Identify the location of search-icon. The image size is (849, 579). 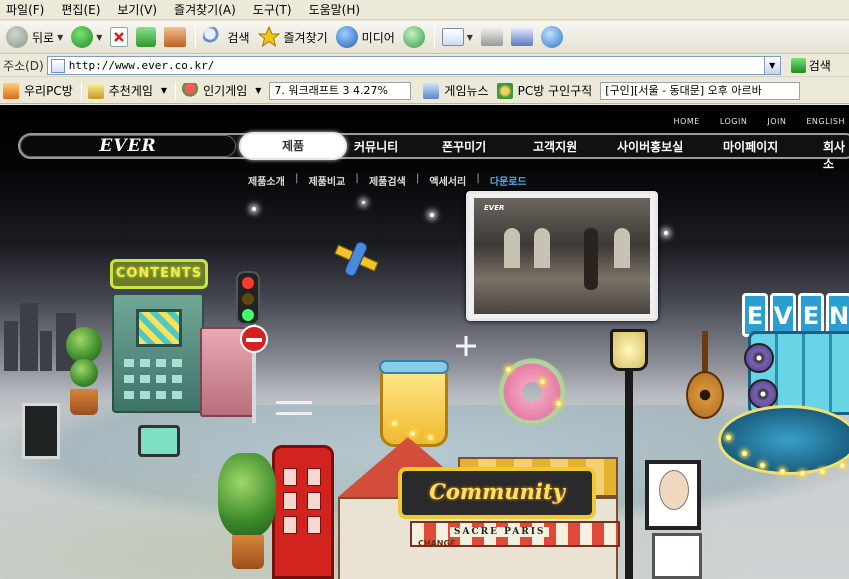
(213, 37).